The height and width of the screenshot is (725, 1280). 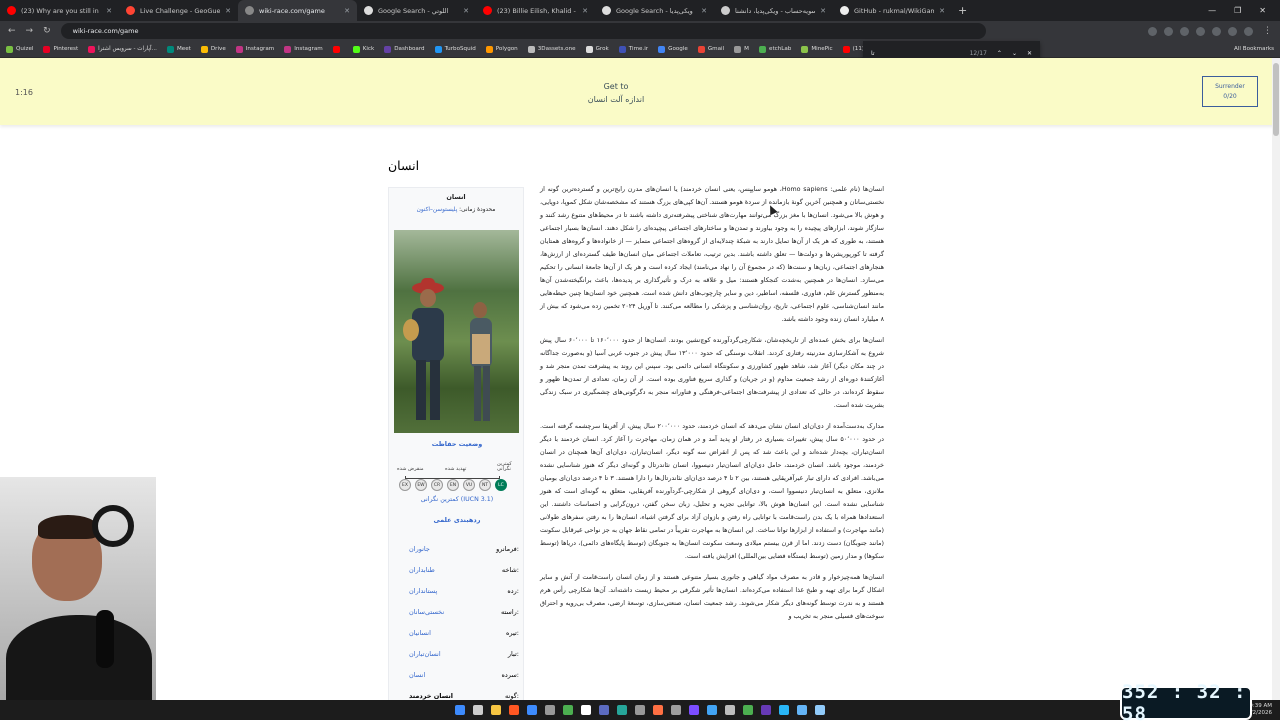 I want to click on bookmark-item: Dashboard, so click(x=404, y=49).